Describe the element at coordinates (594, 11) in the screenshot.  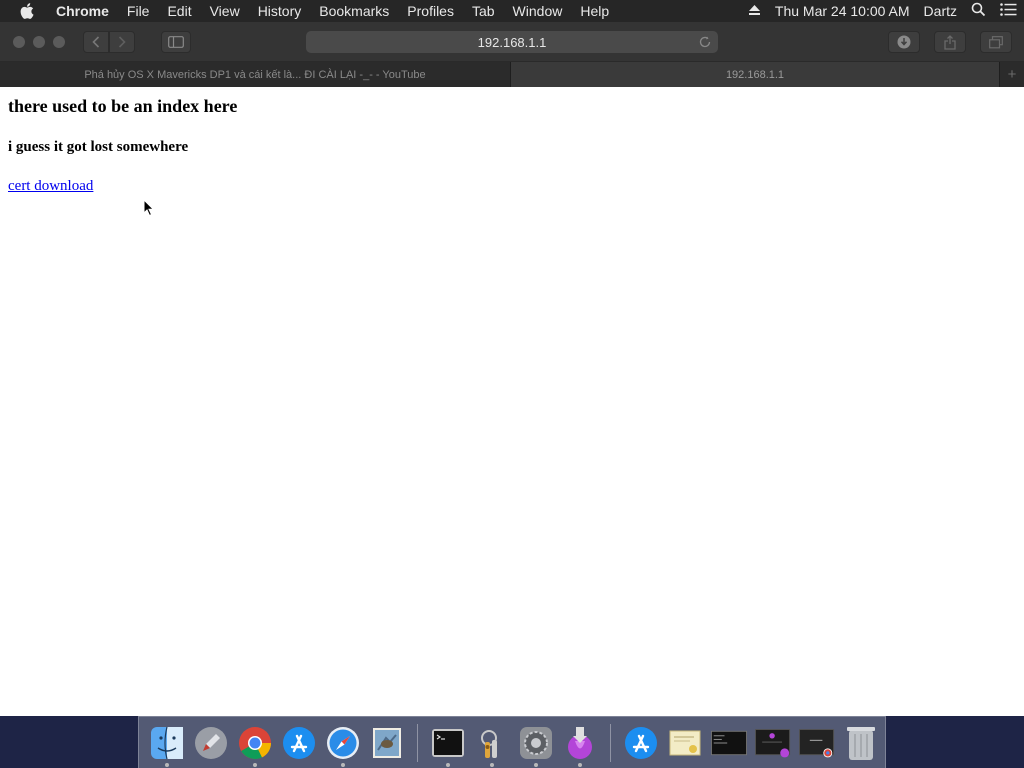
I see `menu-help: Help` at that location.